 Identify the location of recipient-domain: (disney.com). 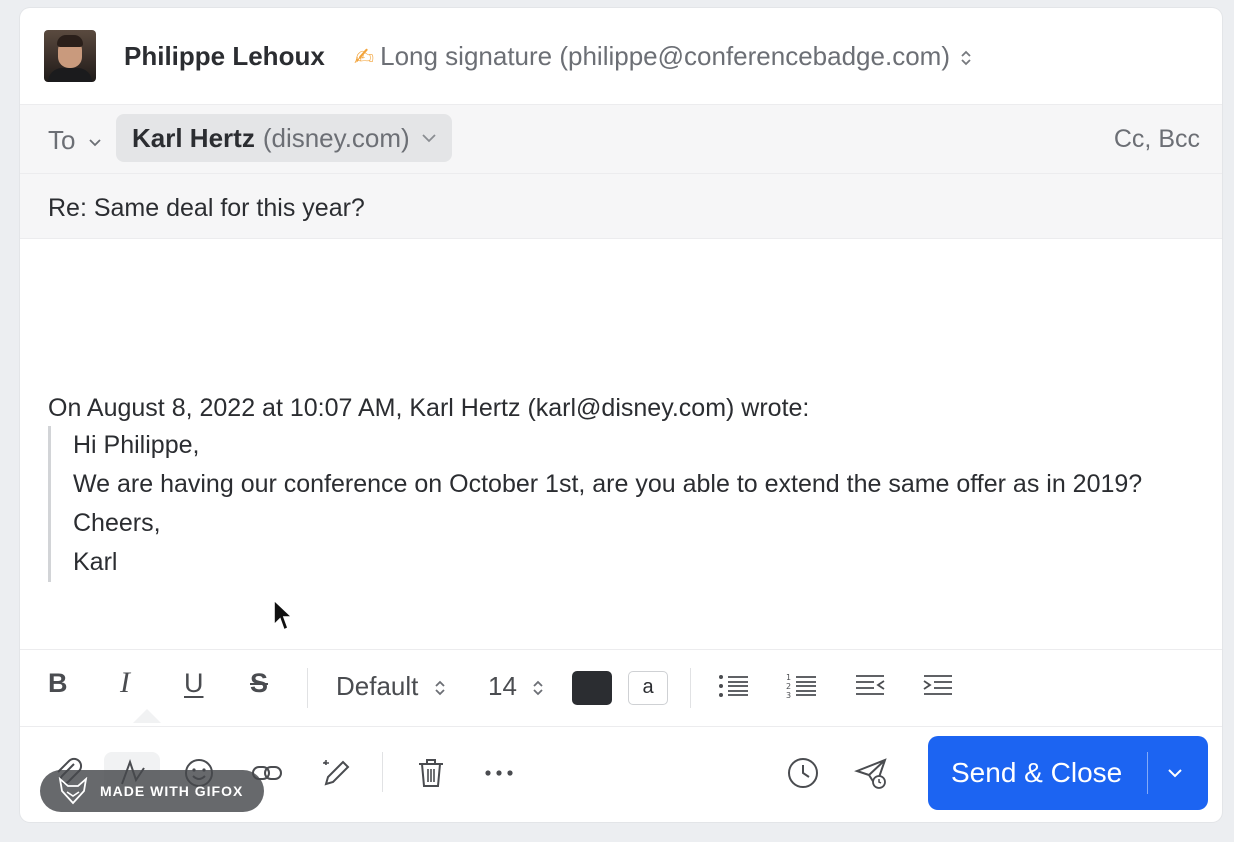
(336, 137).